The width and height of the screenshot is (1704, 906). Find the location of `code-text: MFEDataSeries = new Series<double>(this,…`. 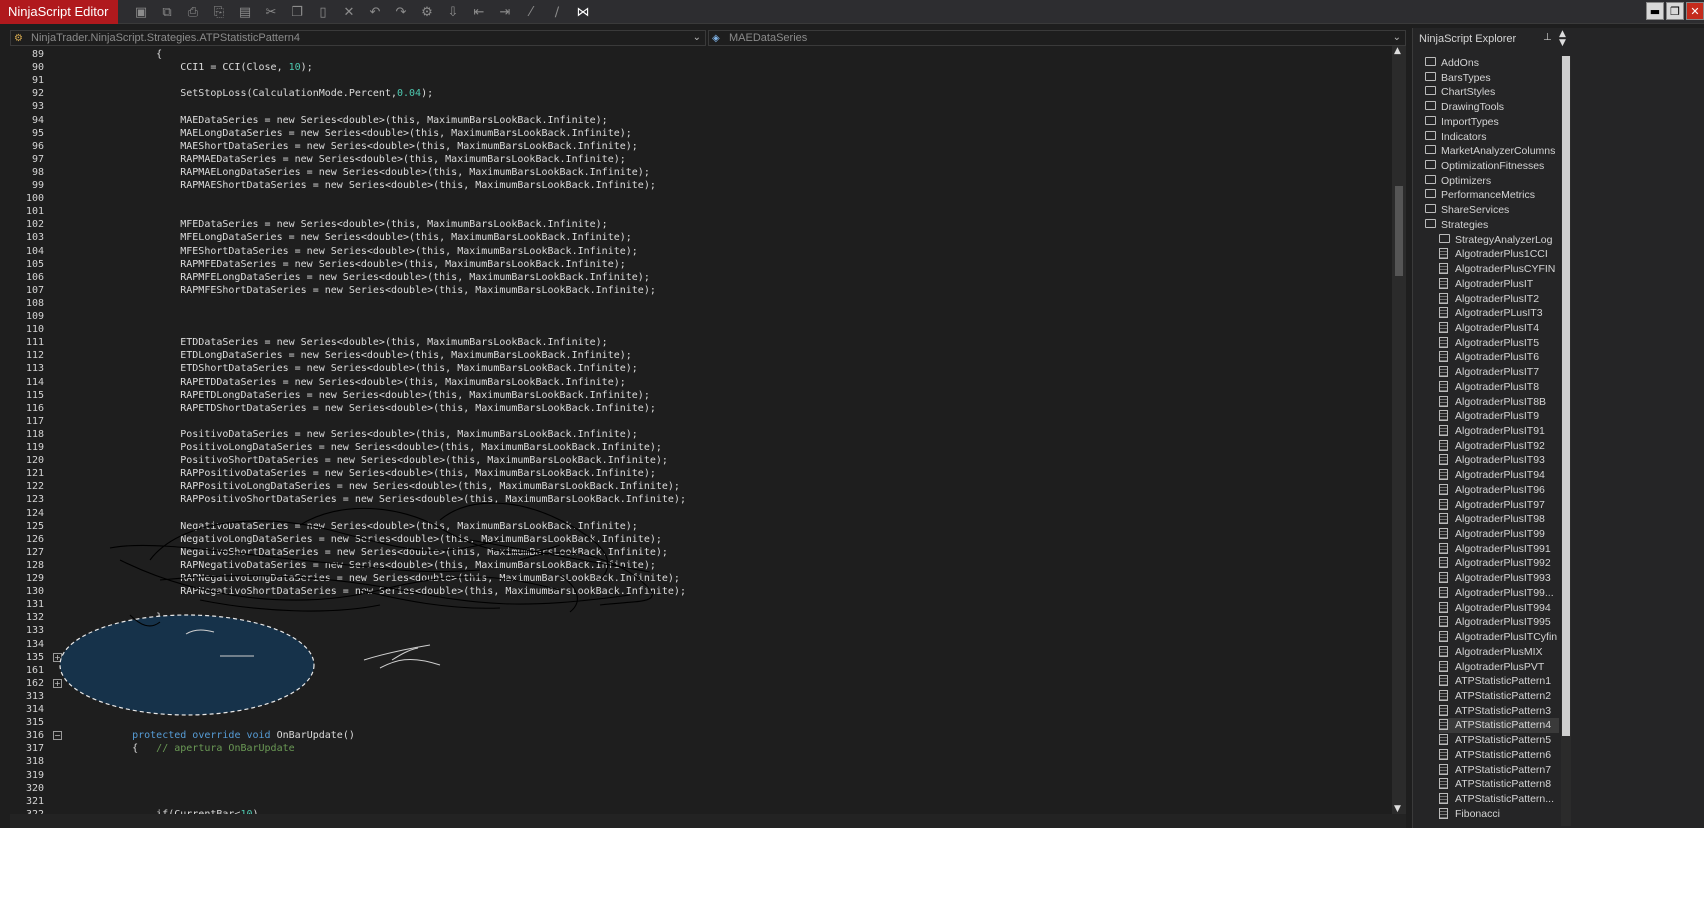

code-text: MFEDataSeries = new Series<double>(this,… is located at coordinates (358, 225).